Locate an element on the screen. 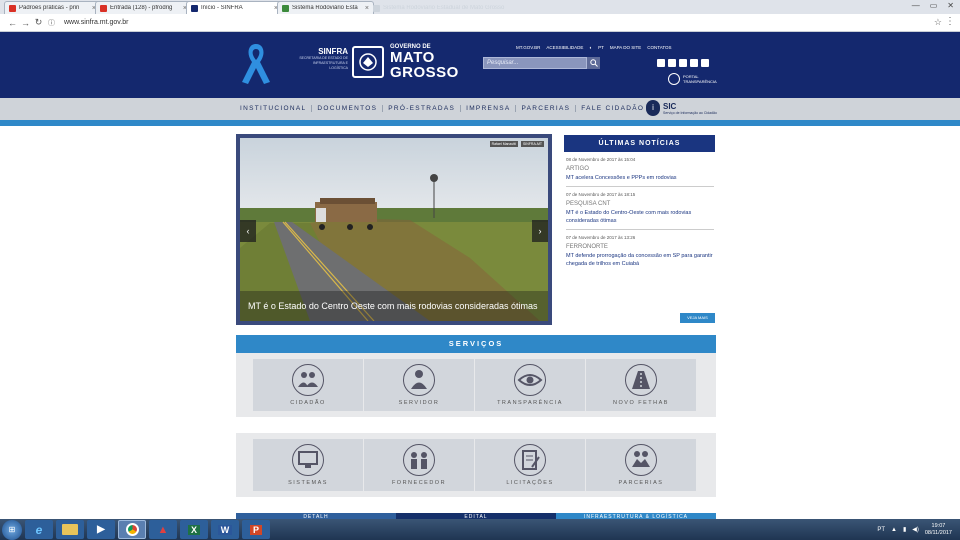 The width and height of the screenshot is (960, 540). top-link: ACESSIBILIDADE is located at coordinates (564, 47).